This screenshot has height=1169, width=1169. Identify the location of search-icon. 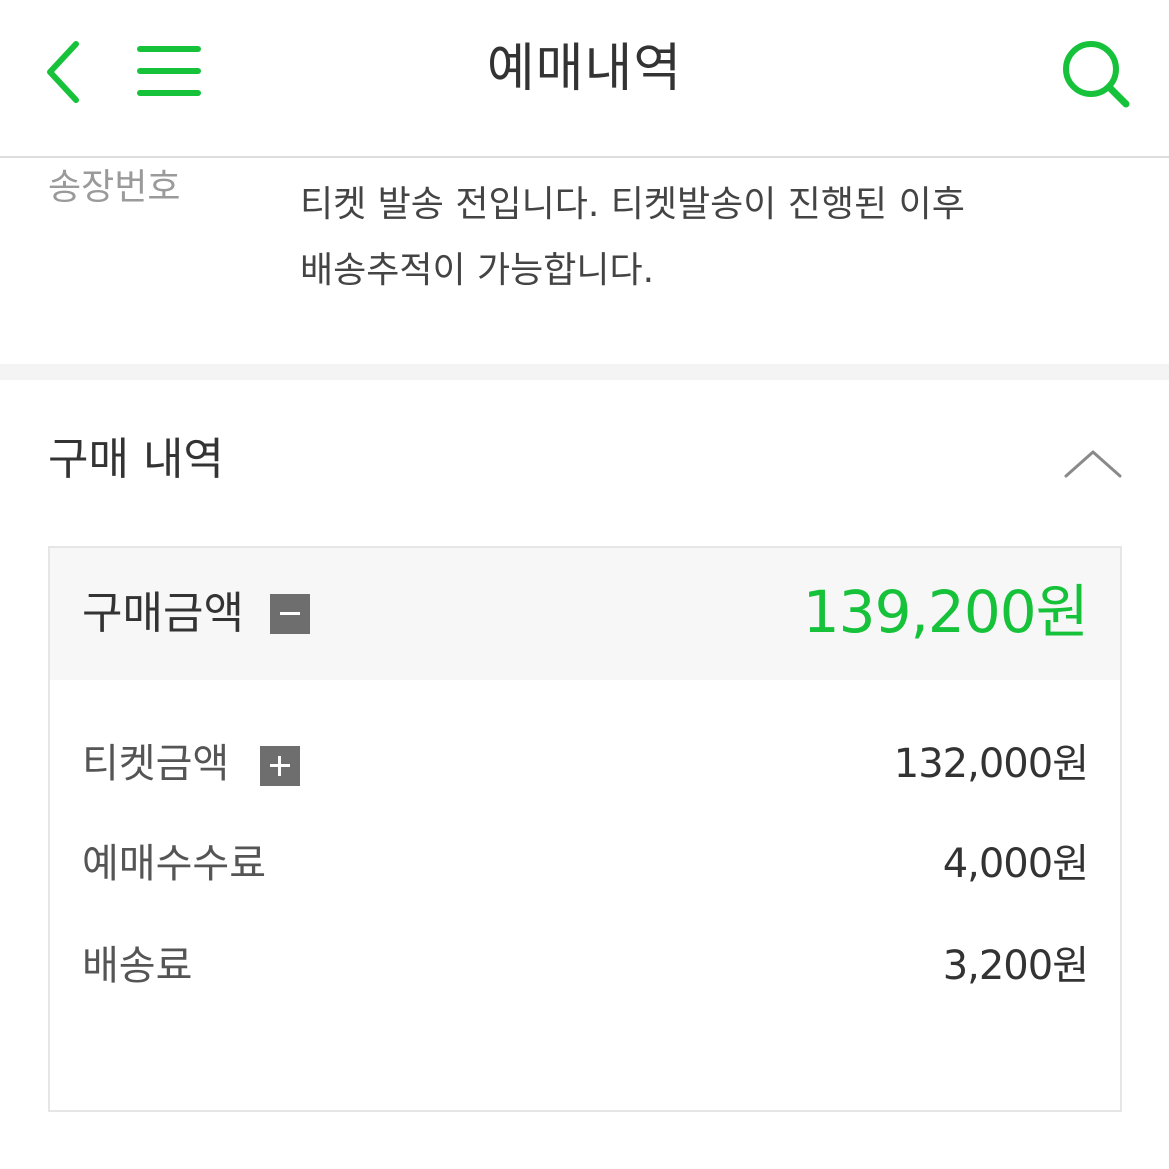
(1096, 74).